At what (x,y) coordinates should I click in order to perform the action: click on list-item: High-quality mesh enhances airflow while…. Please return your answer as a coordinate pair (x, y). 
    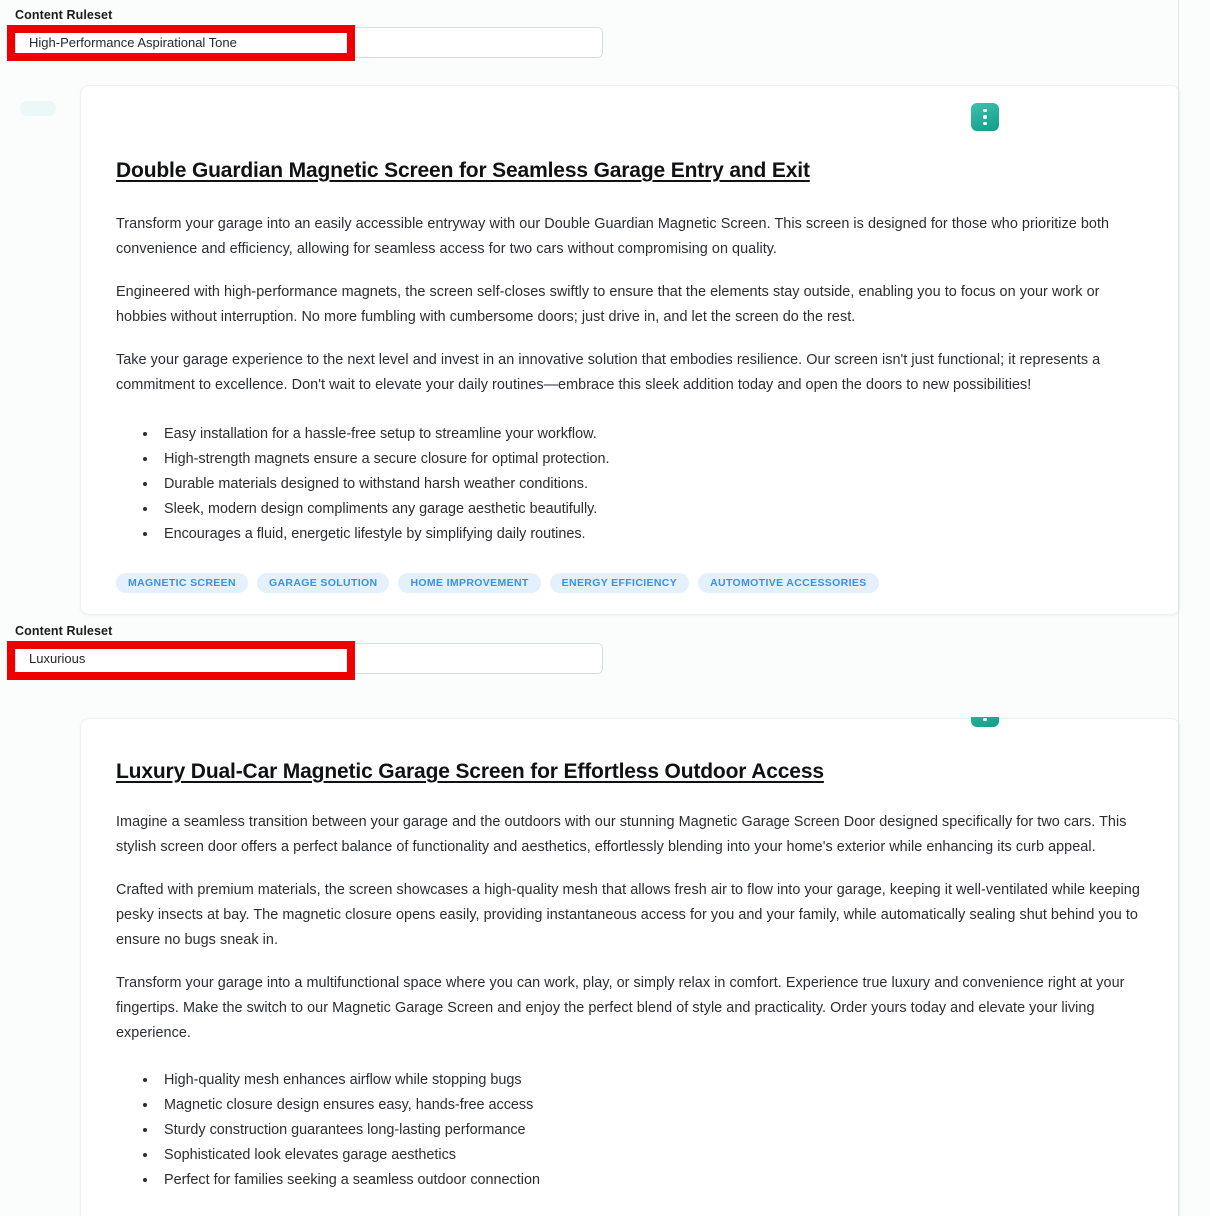
    Looking at the image, I should click on (651, 1080).